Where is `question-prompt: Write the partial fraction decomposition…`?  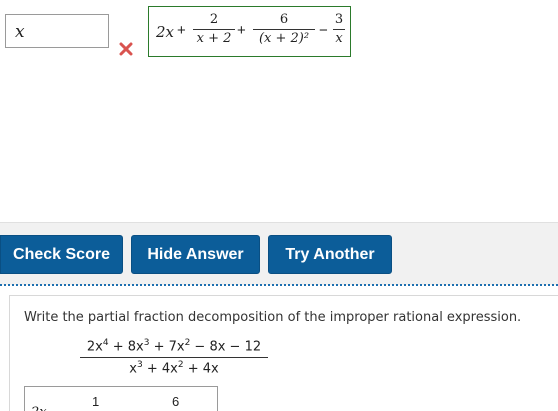
question-prompt: Write the partial fraction decomposition… is located at coordinates (273, 317).